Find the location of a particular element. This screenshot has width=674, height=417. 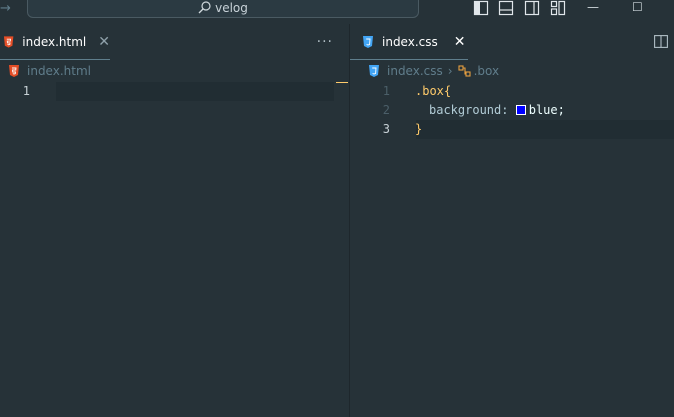

search-content: velog is located at coordinates (223, 8).